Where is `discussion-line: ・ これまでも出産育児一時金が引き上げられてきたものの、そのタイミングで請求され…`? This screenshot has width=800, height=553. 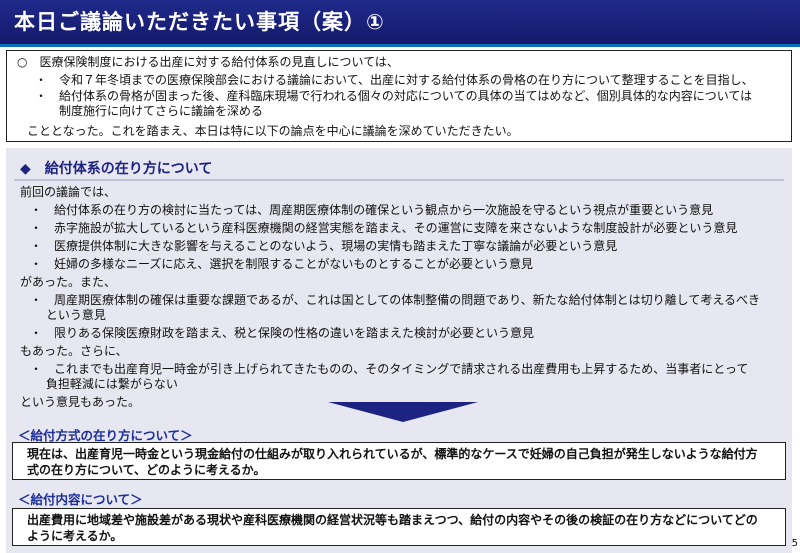
discussion-line: ・ これまでも出産育児一時金が引き上げられてきたものの、そのタイミングで請求され… is located at coordinates (389, 369).